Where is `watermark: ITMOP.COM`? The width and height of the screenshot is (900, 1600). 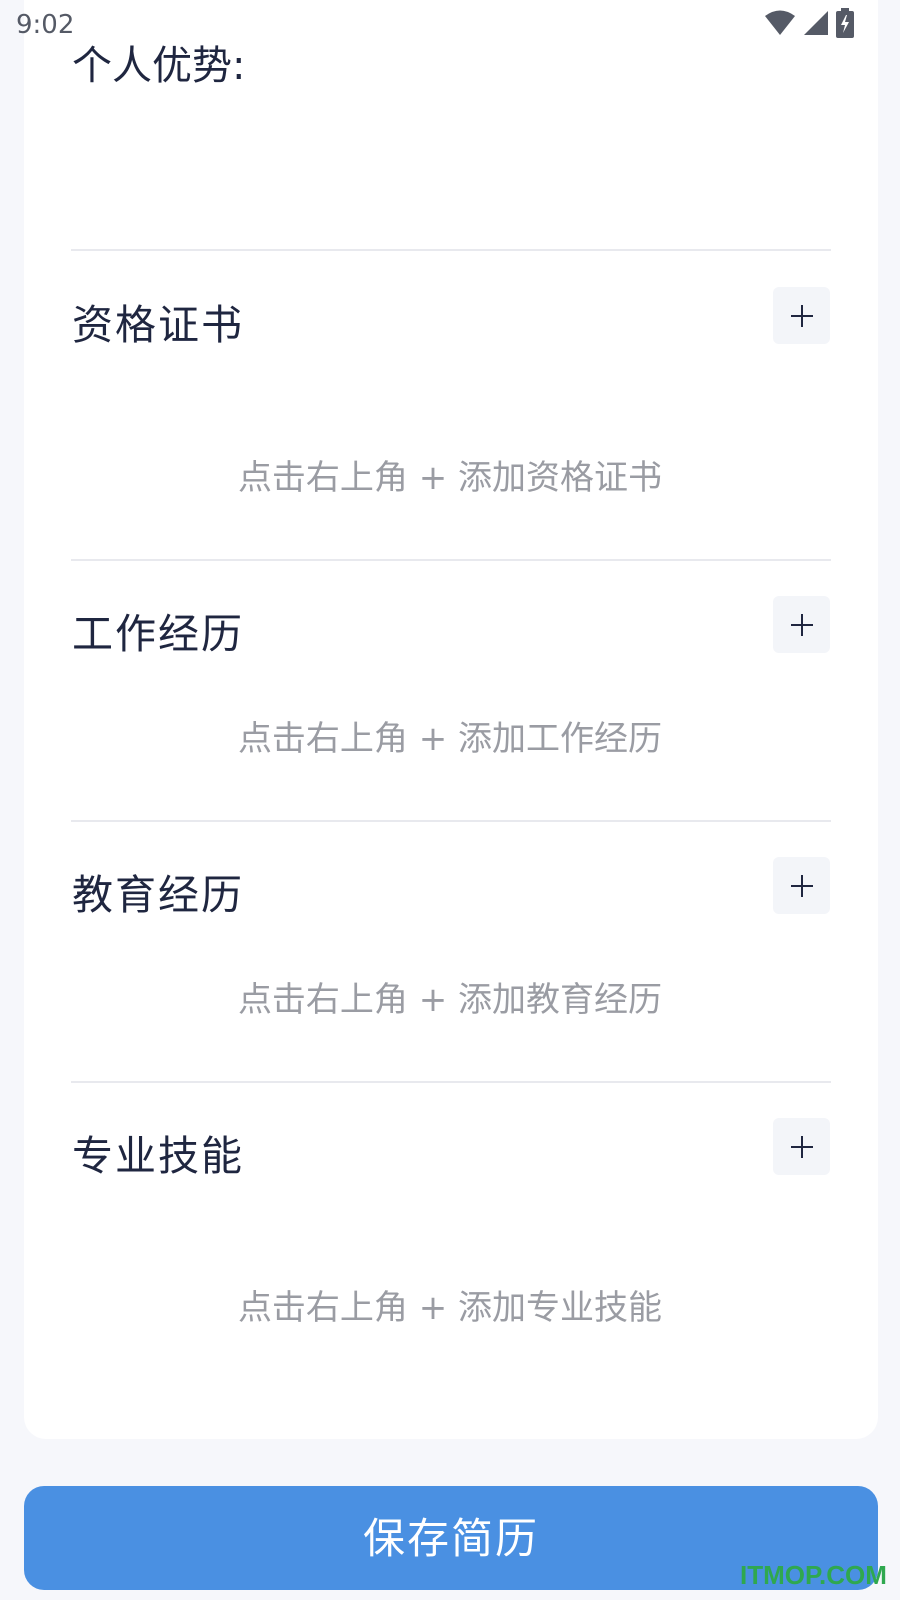 watermark: ITMOP.COM is located at coordinates (813, 1575).